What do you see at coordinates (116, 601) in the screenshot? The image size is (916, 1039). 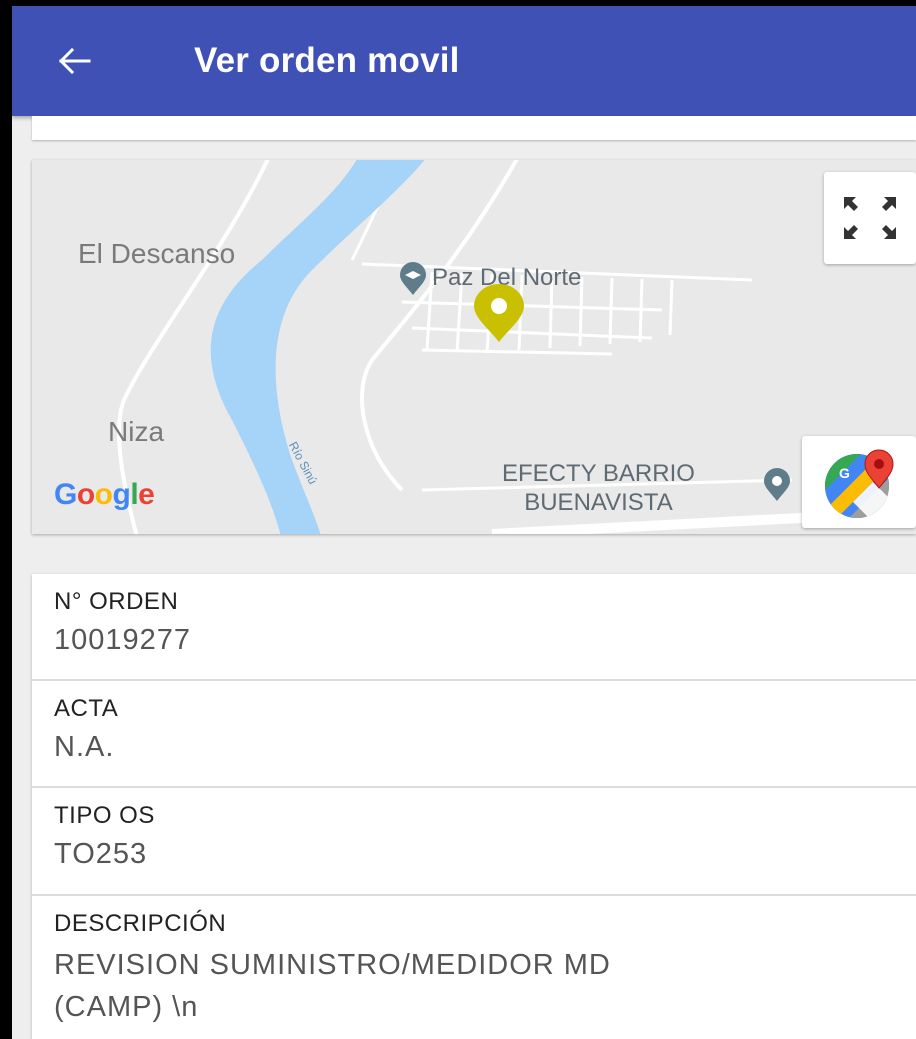 I see `field-label: N° ORDEN` at bounding box center [116, 601].